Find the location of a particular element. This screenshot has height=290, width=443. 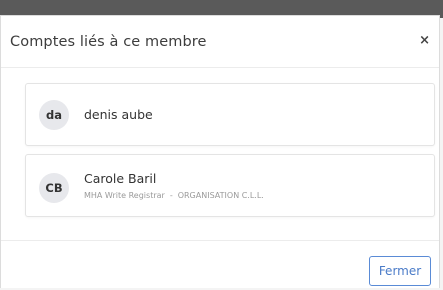

account-name: denis aube is located at coordinates (118, 114).